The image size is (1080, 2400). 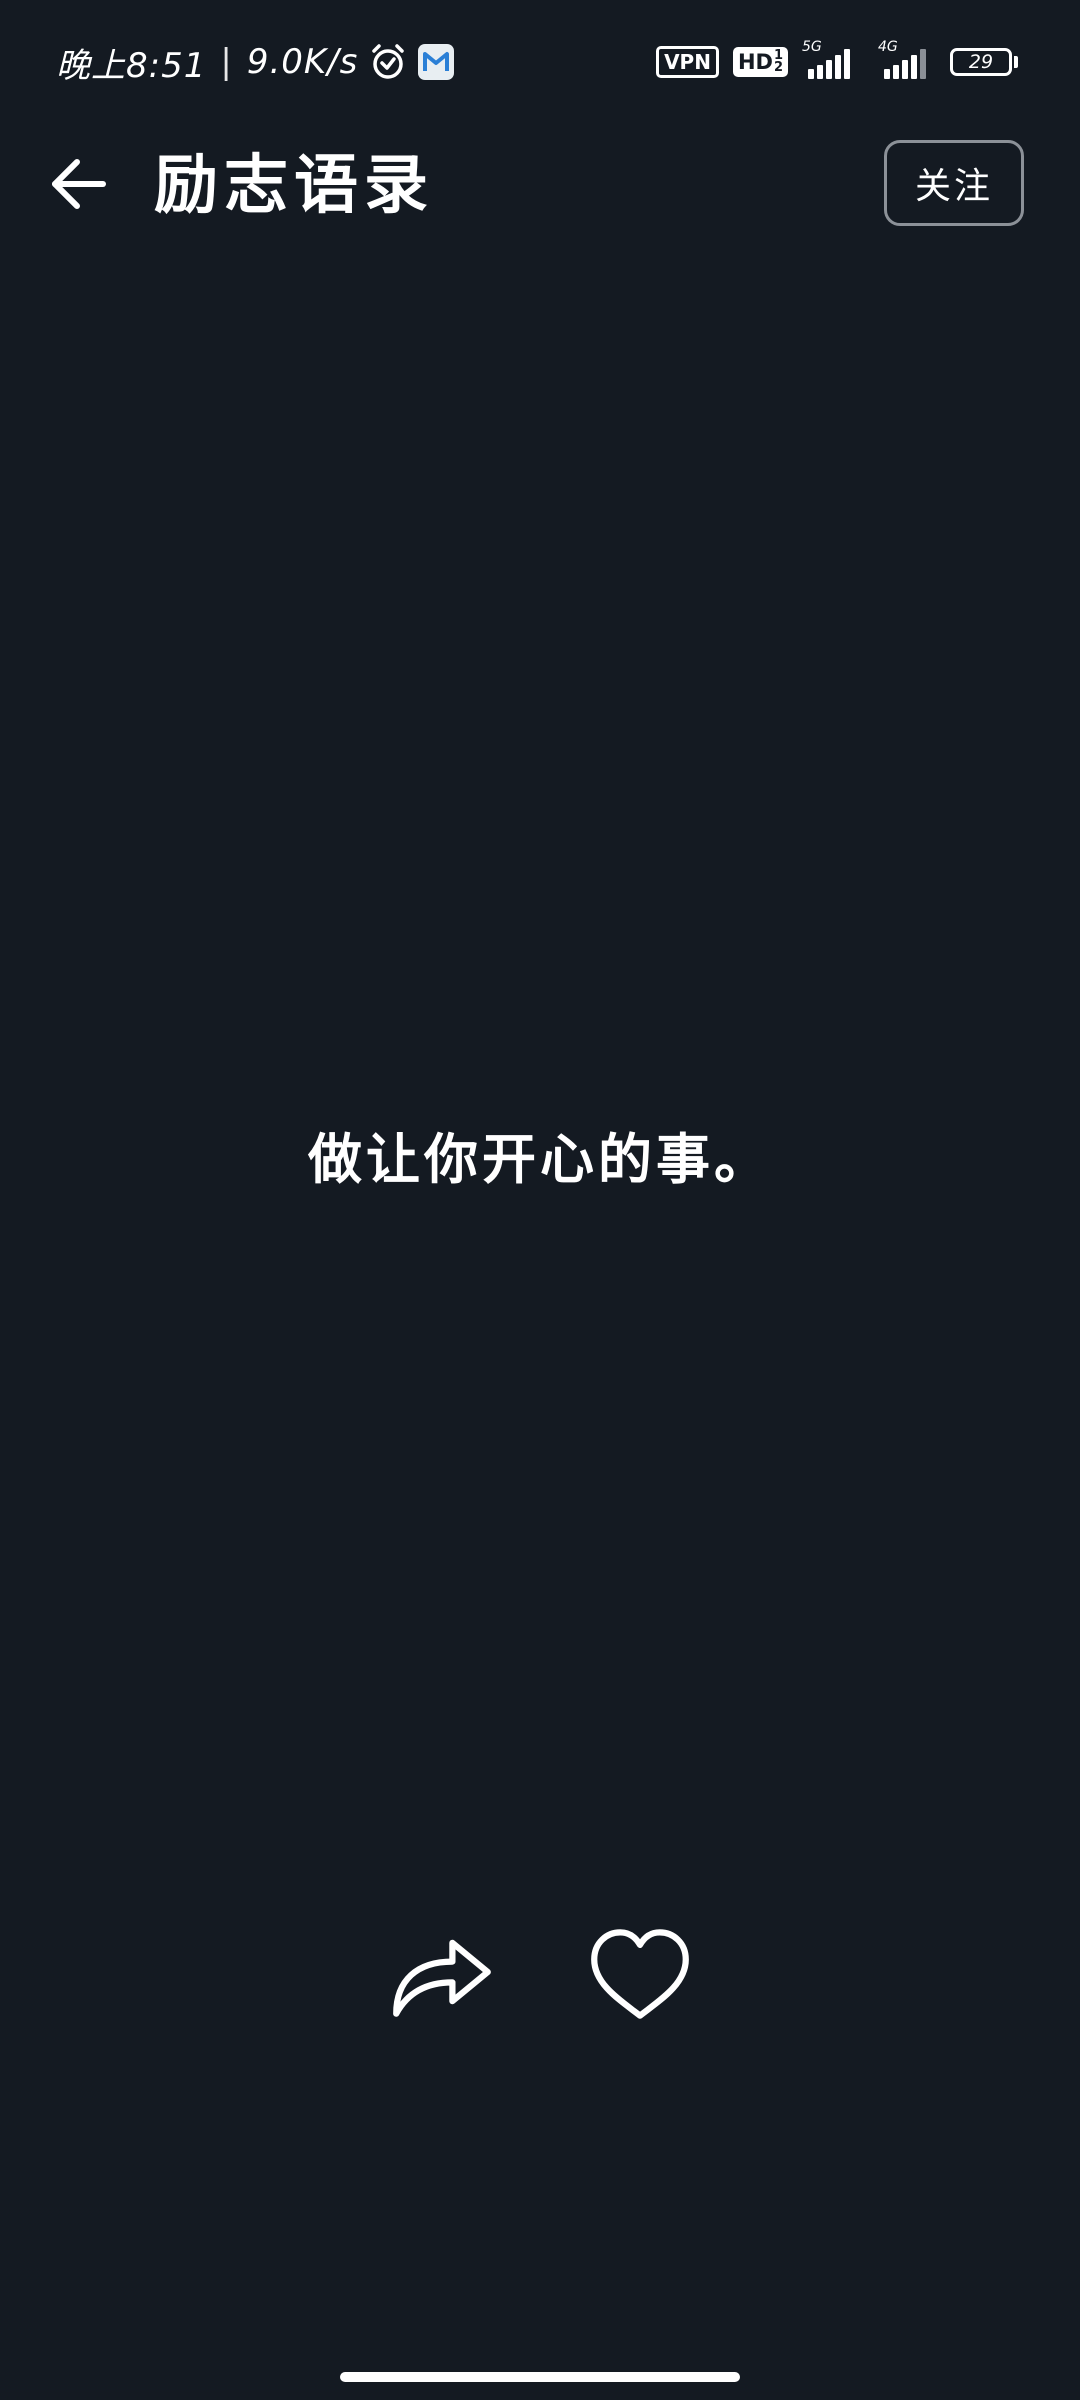 What do you see at coordinates (888, 47) in the screenshot?
I see `signal-4g-tag: 4G` at bounding box center [888, 47].